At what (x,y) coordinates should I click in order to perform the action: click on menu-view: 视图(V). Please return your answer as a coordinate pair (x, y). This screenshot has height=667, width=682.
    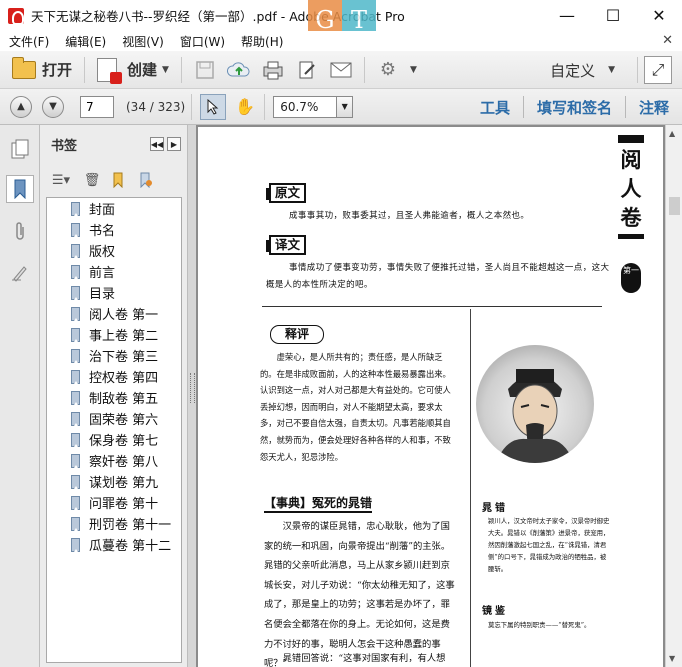
    Looking at the image, I should click on (143, 41).